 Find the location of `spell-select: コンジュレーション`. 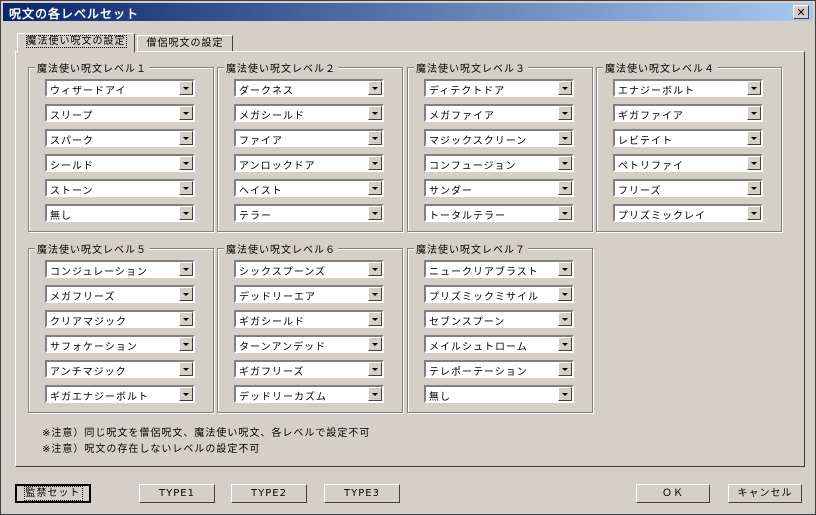

spell-select: コンジュレーション is located at coordinates (120, 269).